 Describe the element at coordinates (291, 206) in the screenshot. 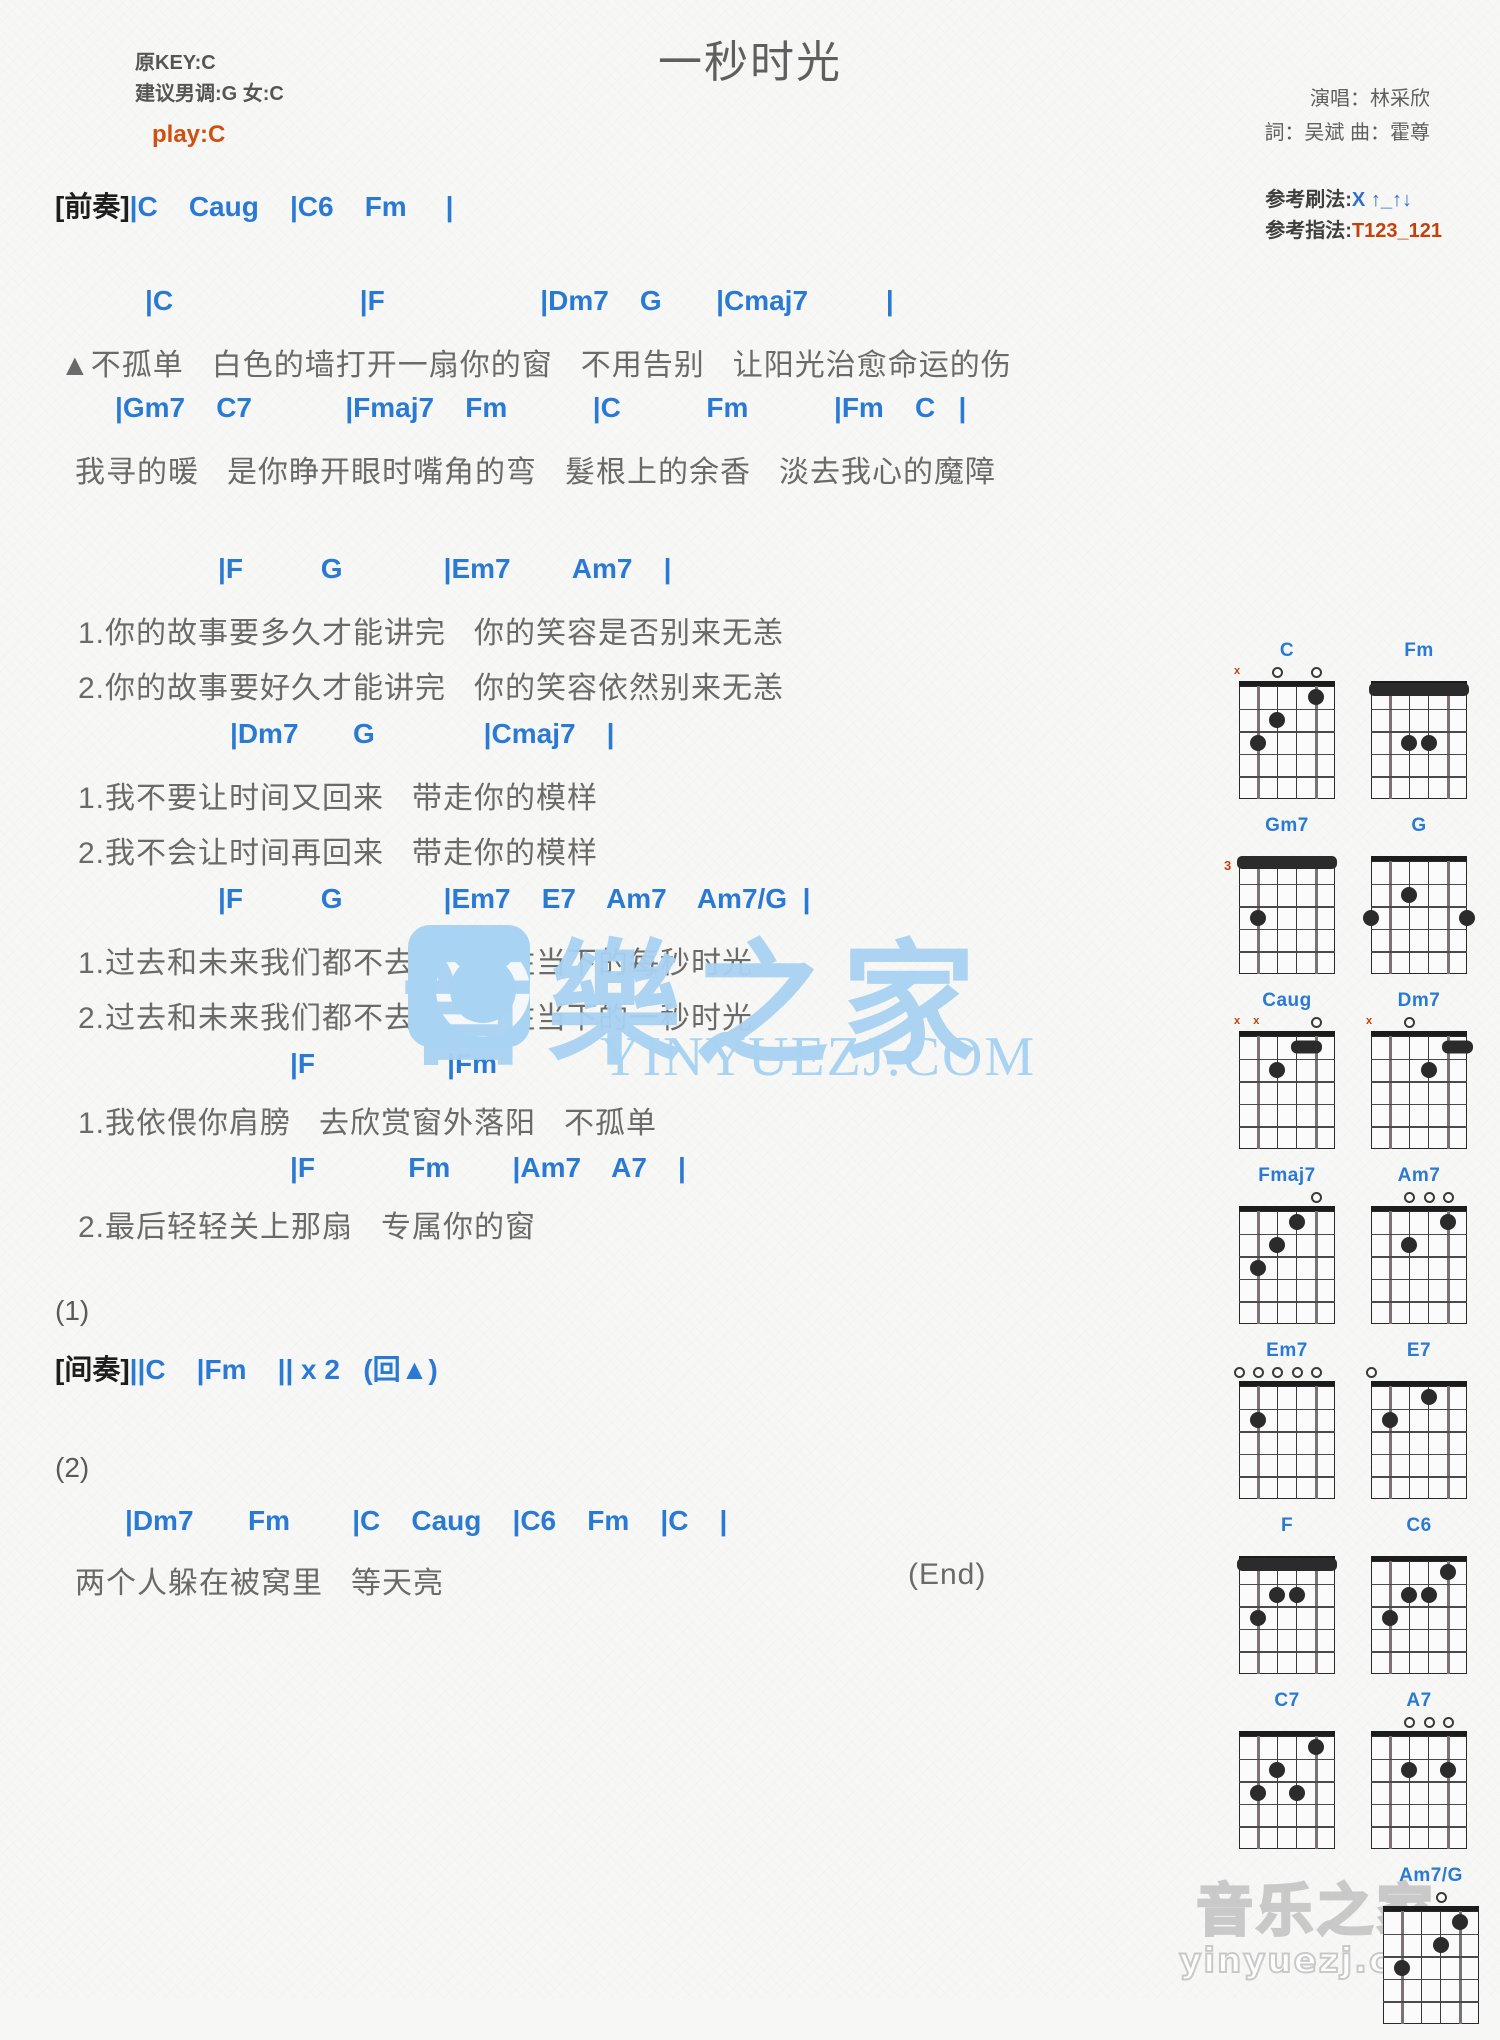

I see `intro-chords: |C Caug |C6 Fm |` at that location.